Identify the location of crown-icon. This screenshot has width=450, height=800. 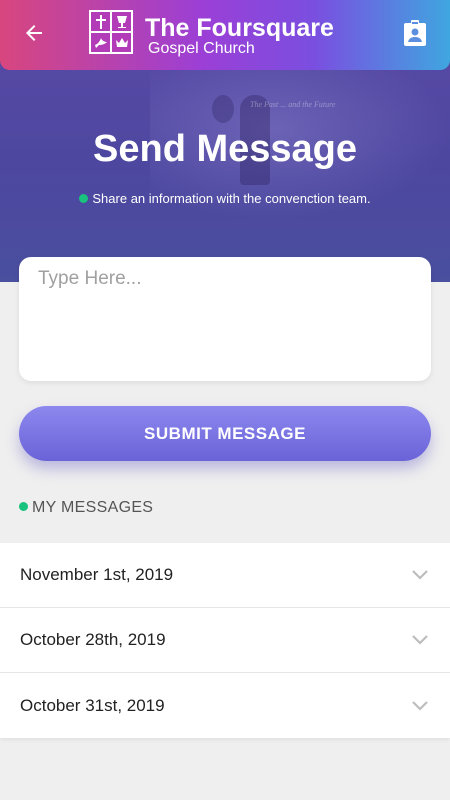
(121, 42).